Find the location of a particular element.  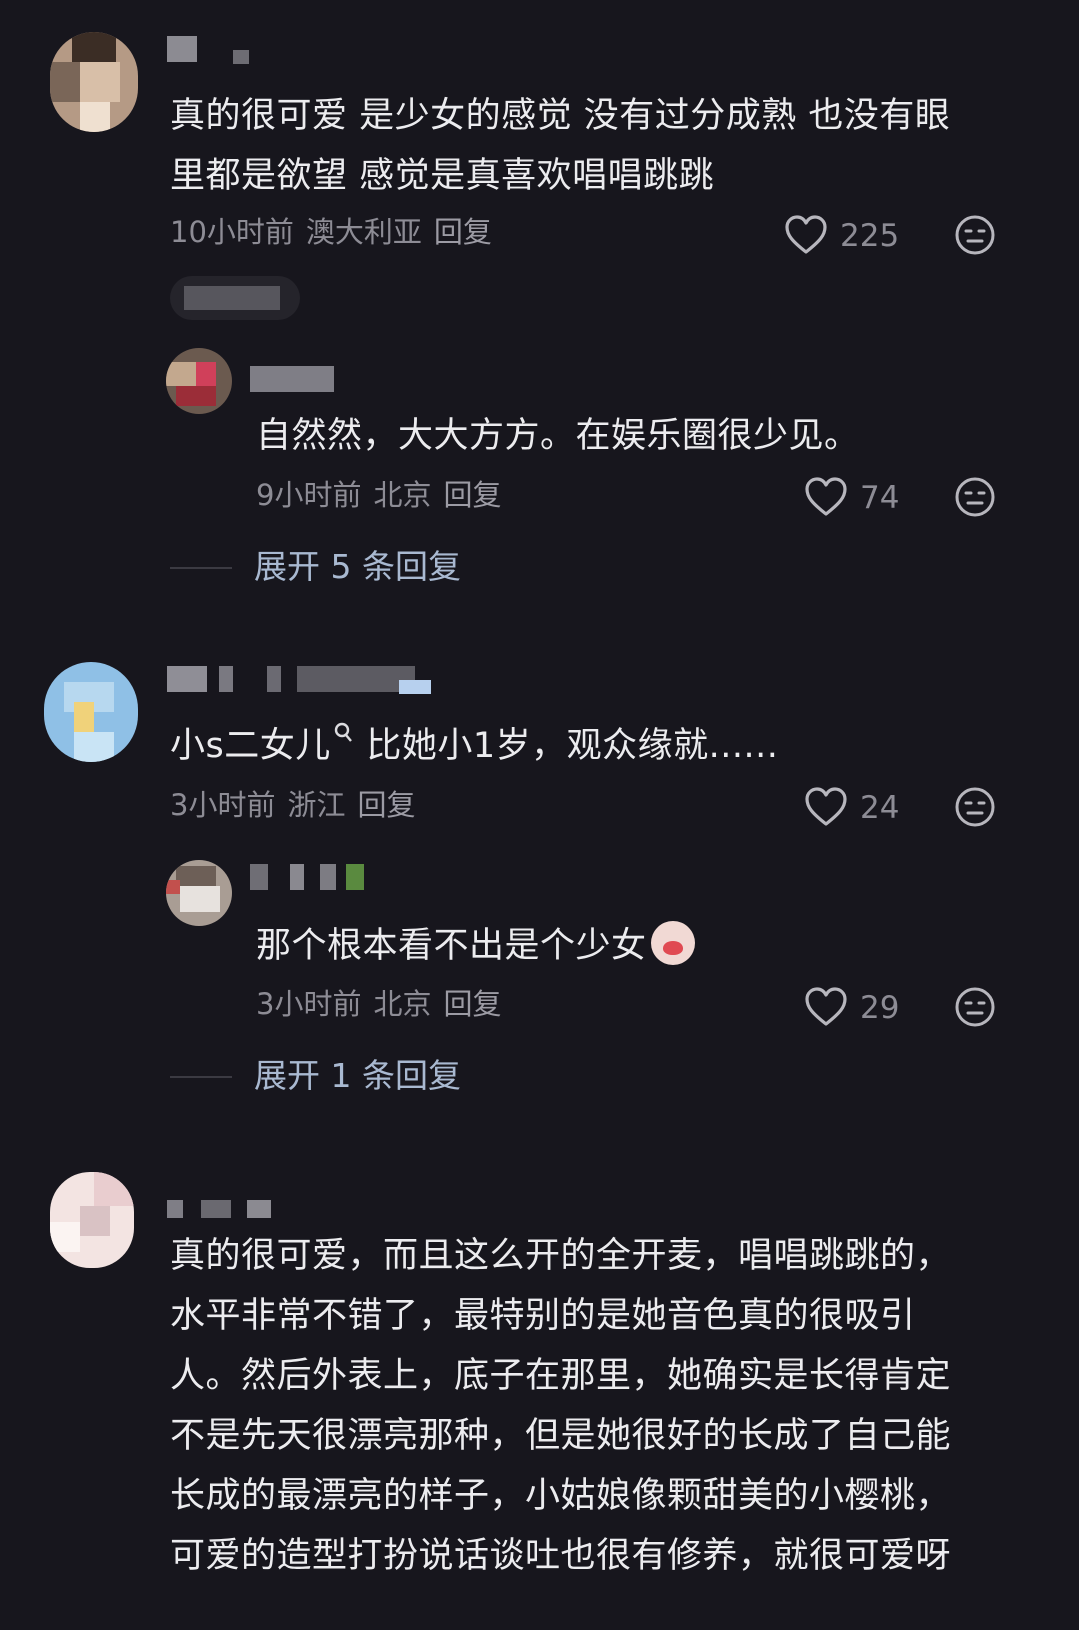

like-count: 225 is located at coordinates (870, 236).